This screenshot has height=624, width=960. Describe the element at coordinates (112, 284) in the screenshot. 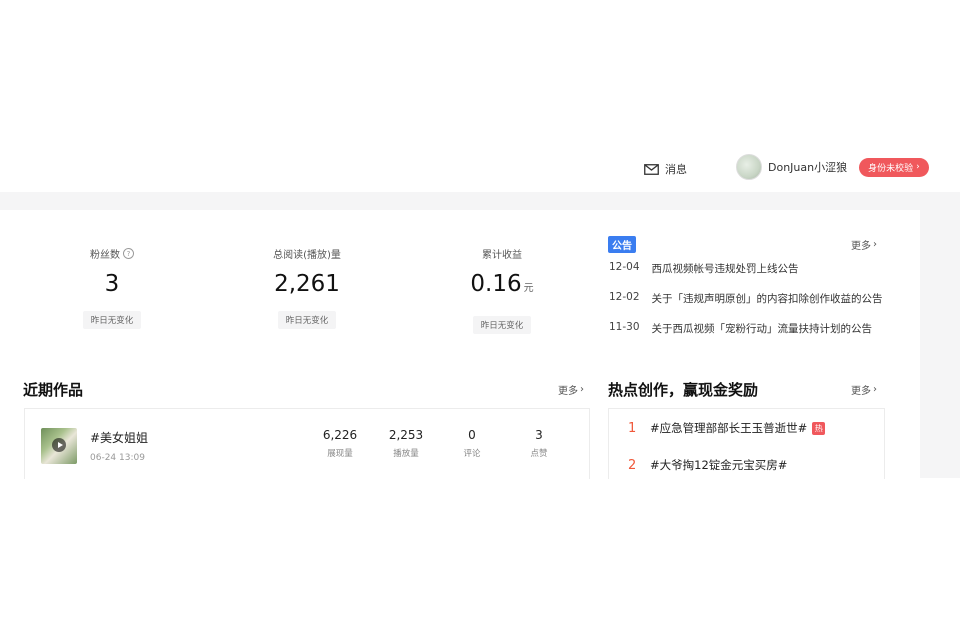

I see `stat-value: 3` at that location.